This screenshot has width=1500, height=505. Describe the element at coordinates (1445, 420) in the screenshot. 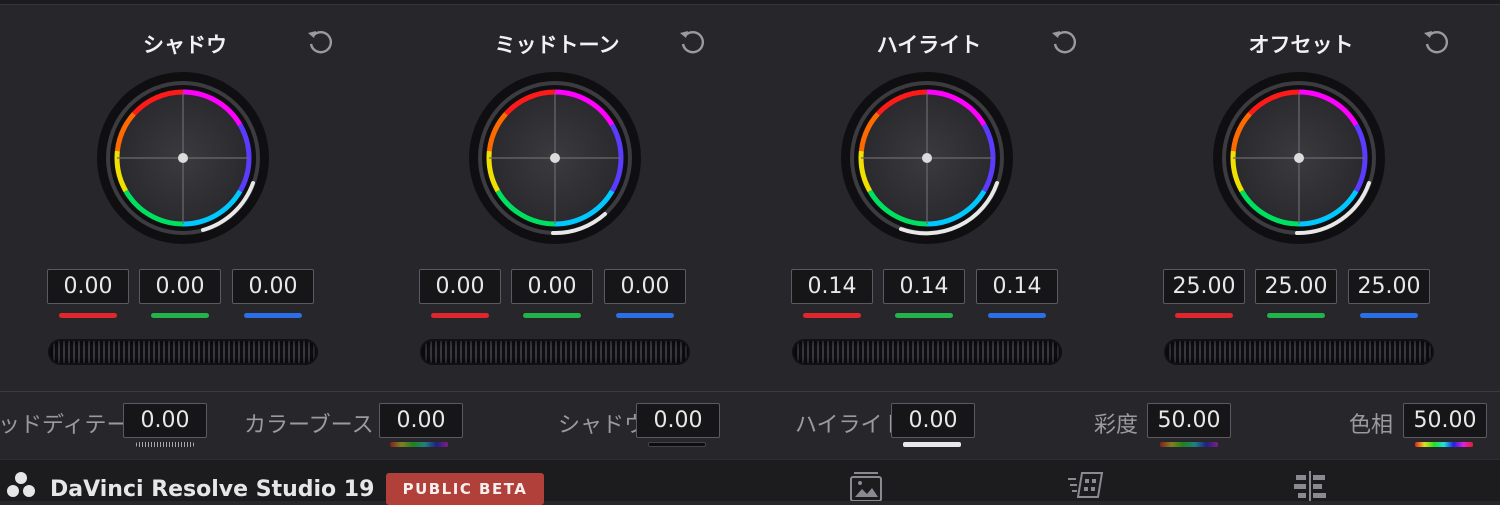

I see `hue-field: 50.00` at that location.